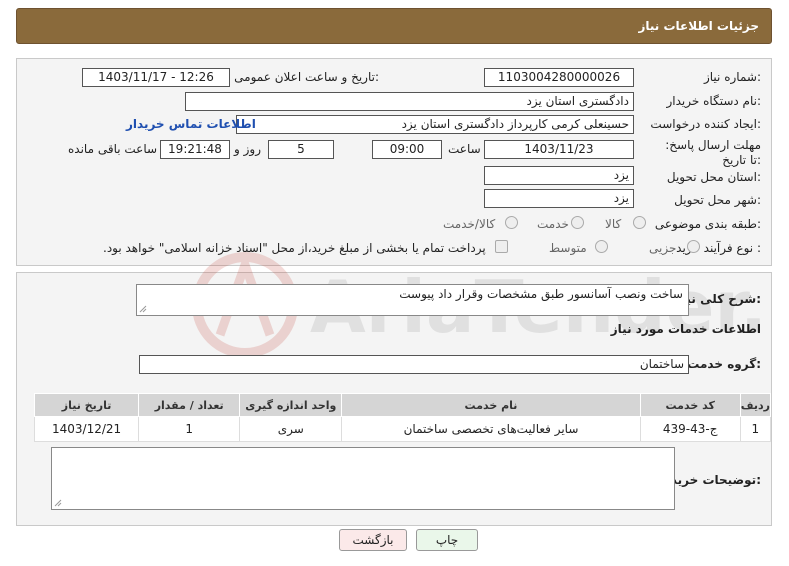  Describe the element at coordinates (568, 248) in the screenshot. I see `process-option-medium: متوسط` at that location.